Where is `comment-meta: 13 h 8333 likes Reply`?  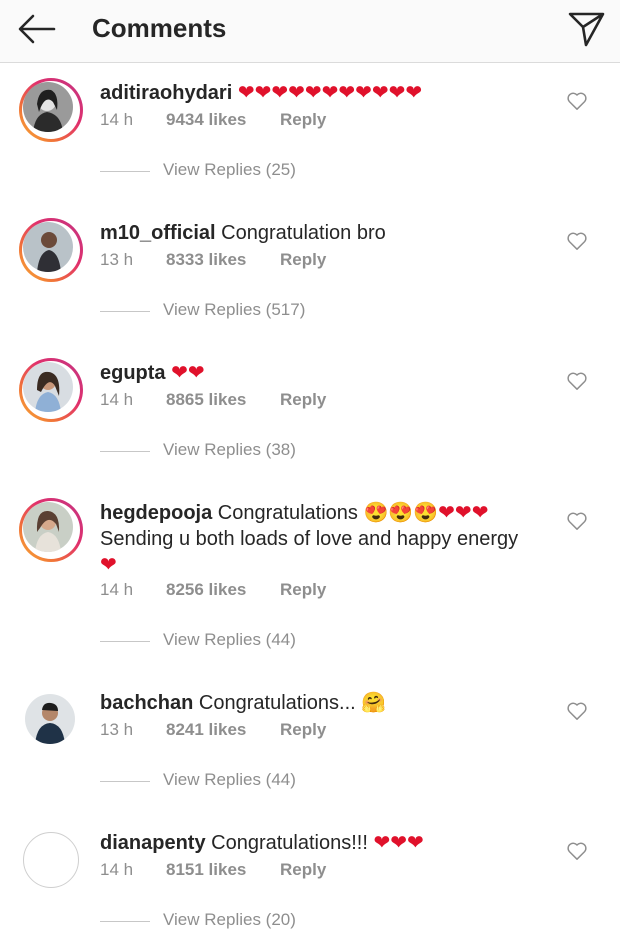
comment-meta: 13 h 8333 likes Reply is located at coordinates (213, 260).